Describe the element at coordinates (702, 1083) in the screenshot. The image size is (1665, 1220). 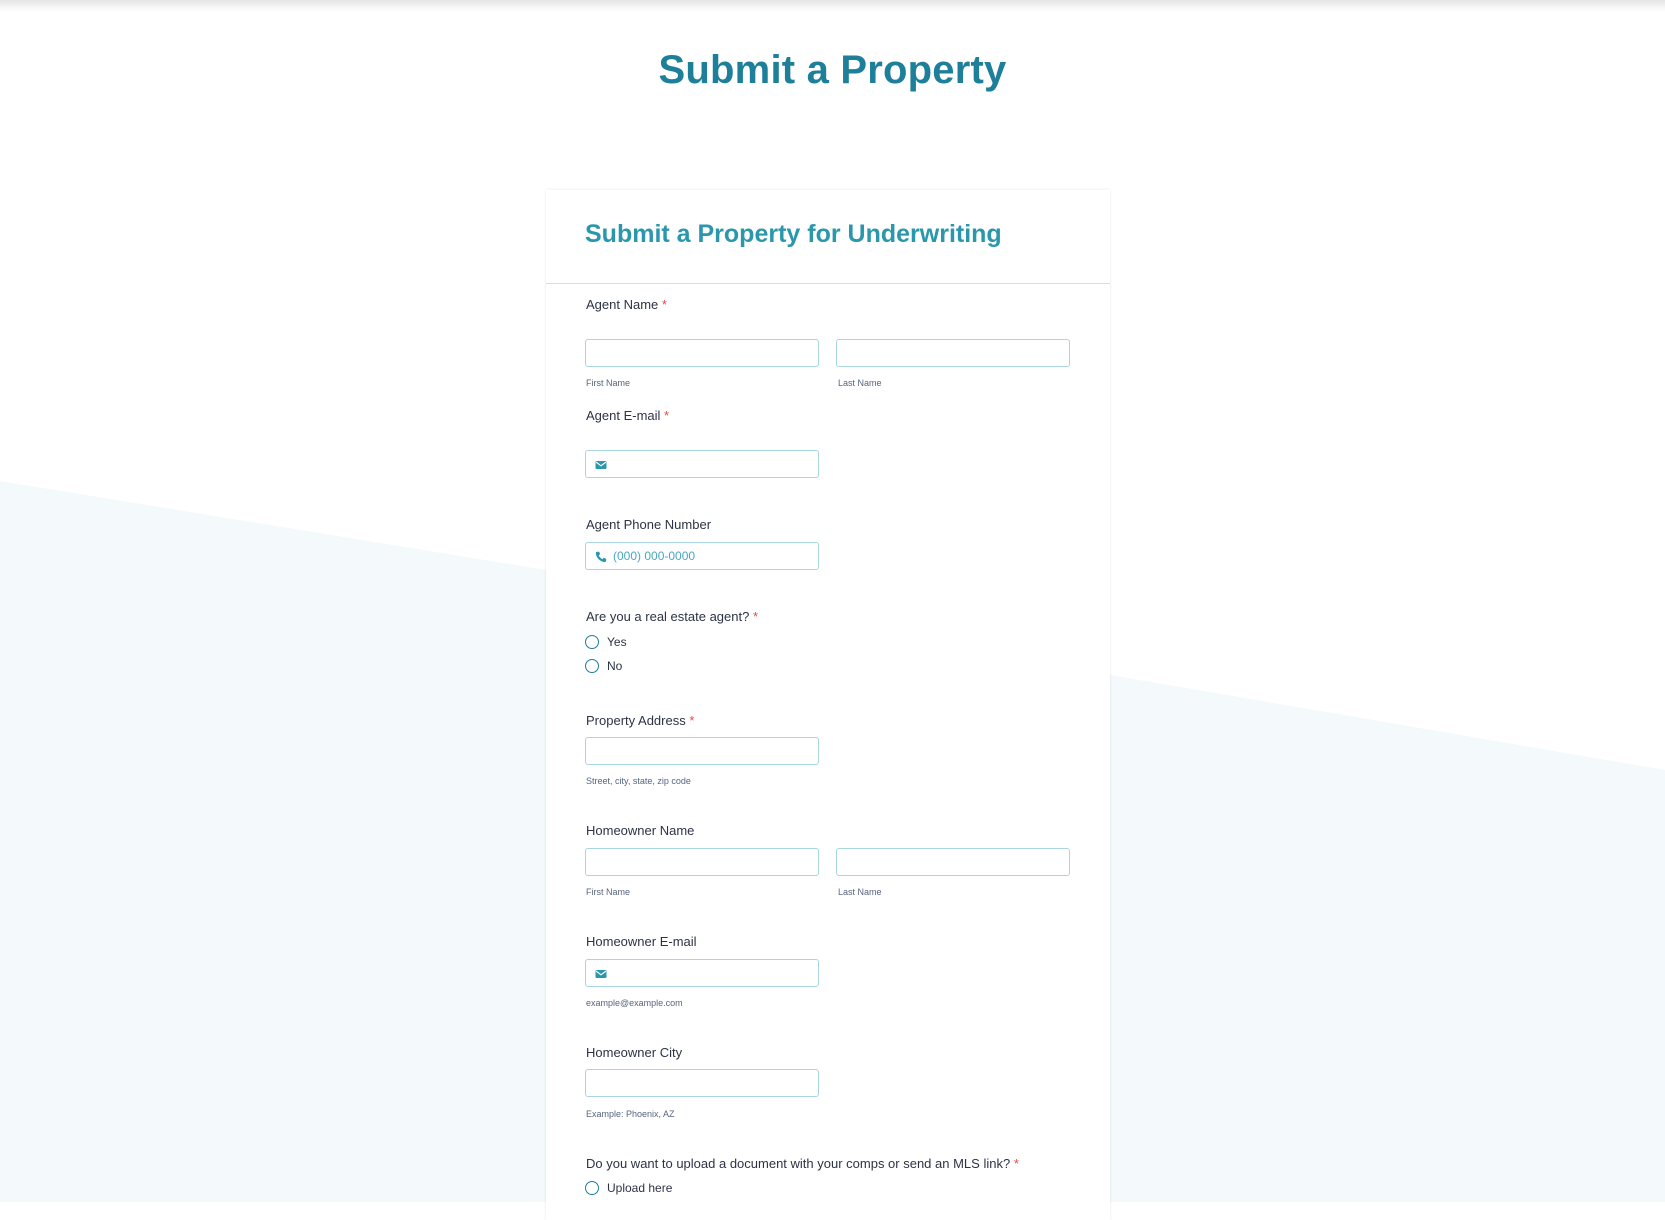
I see `homeowner-city-input` at that location.